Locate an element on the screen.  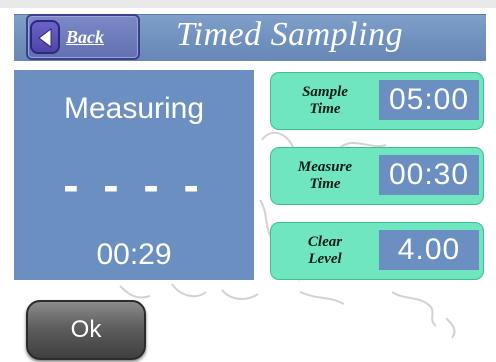
elapsed-time: 00:29 is located at coordinates (134, 254).